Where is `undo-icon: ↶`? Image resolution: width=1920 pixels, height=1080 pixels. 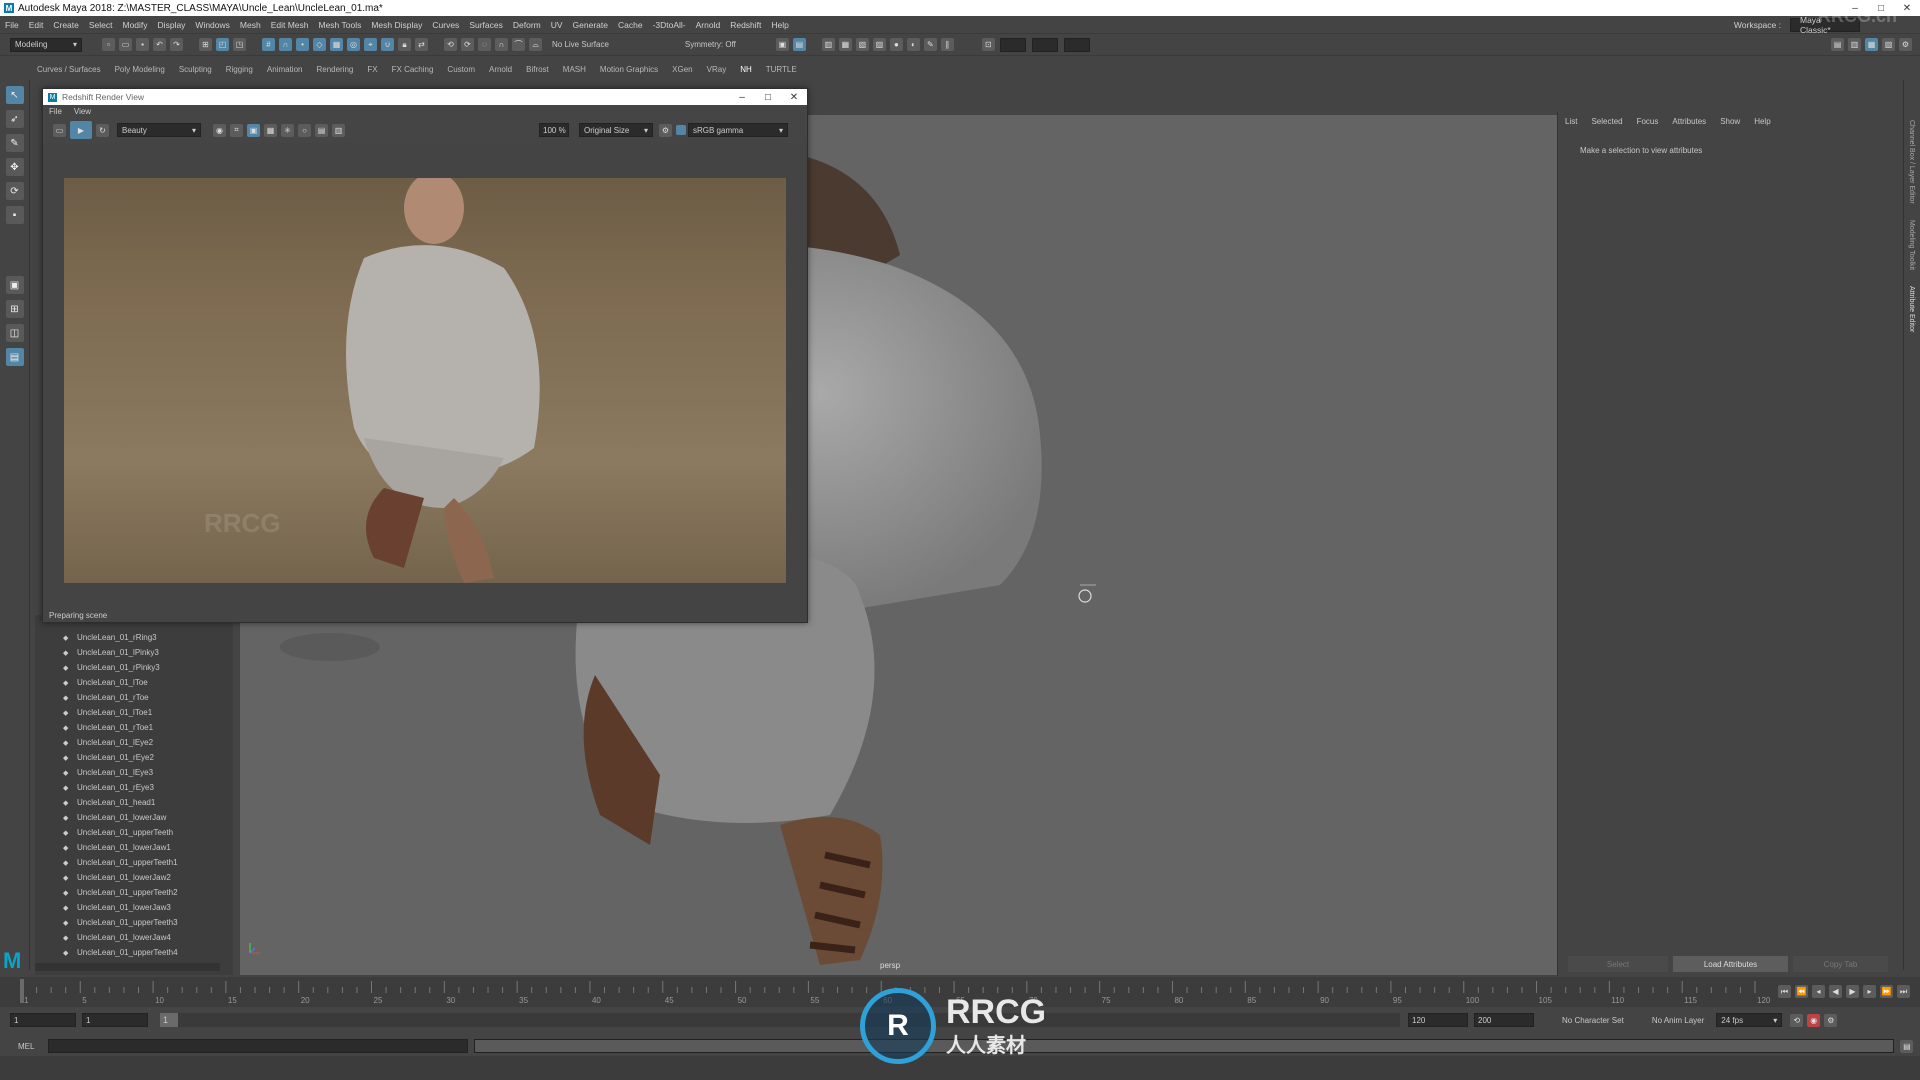 undo-icon: ↶ is located at coordinates (159, 44).